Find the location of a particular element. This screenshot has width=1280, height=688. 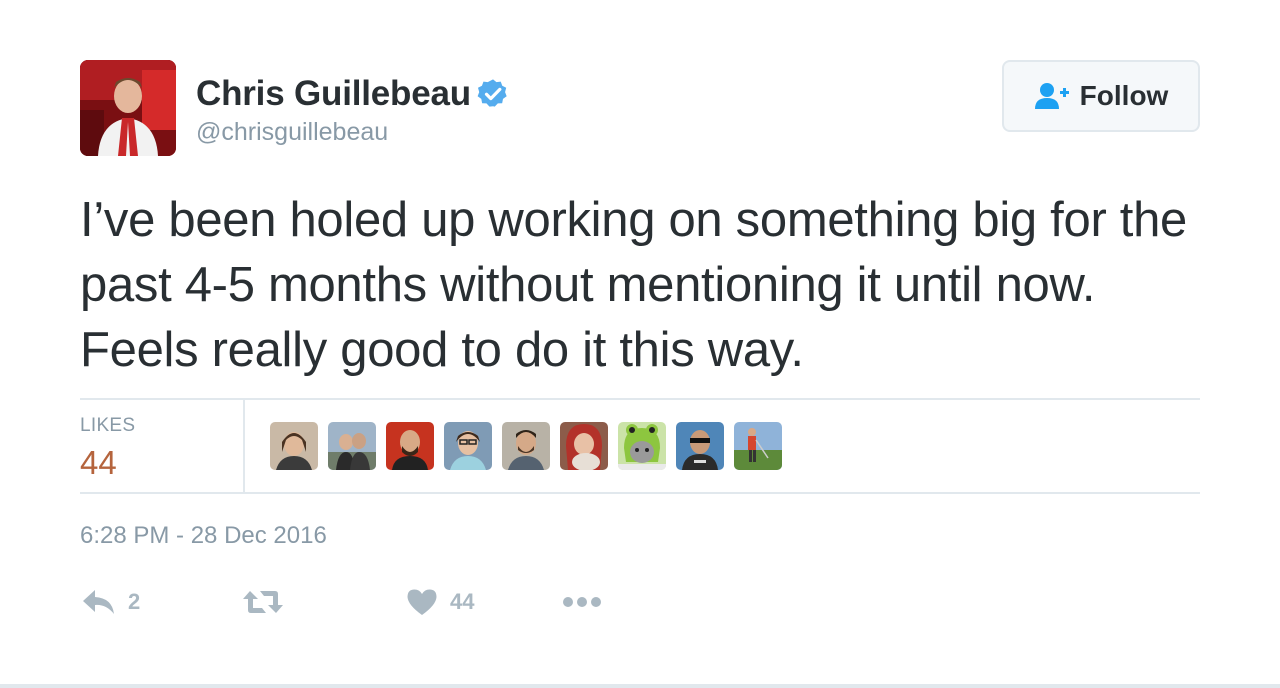

reply-button: 2 is located at coordinates (111, 602).